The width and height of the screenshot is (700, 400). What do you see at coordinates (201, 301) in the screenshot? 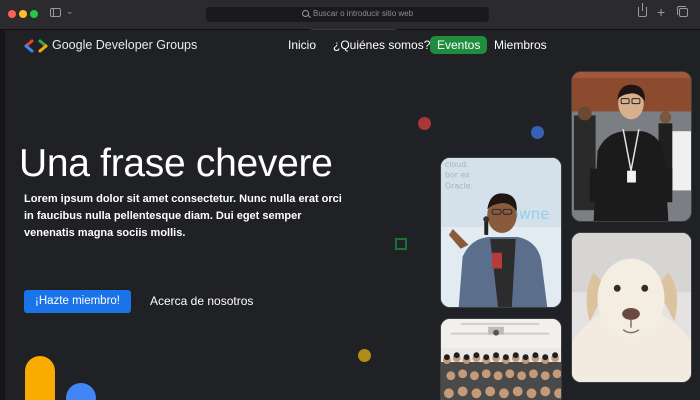
I see `about-us-link: Acerca de nosotros` at bounding box center [201, 301].